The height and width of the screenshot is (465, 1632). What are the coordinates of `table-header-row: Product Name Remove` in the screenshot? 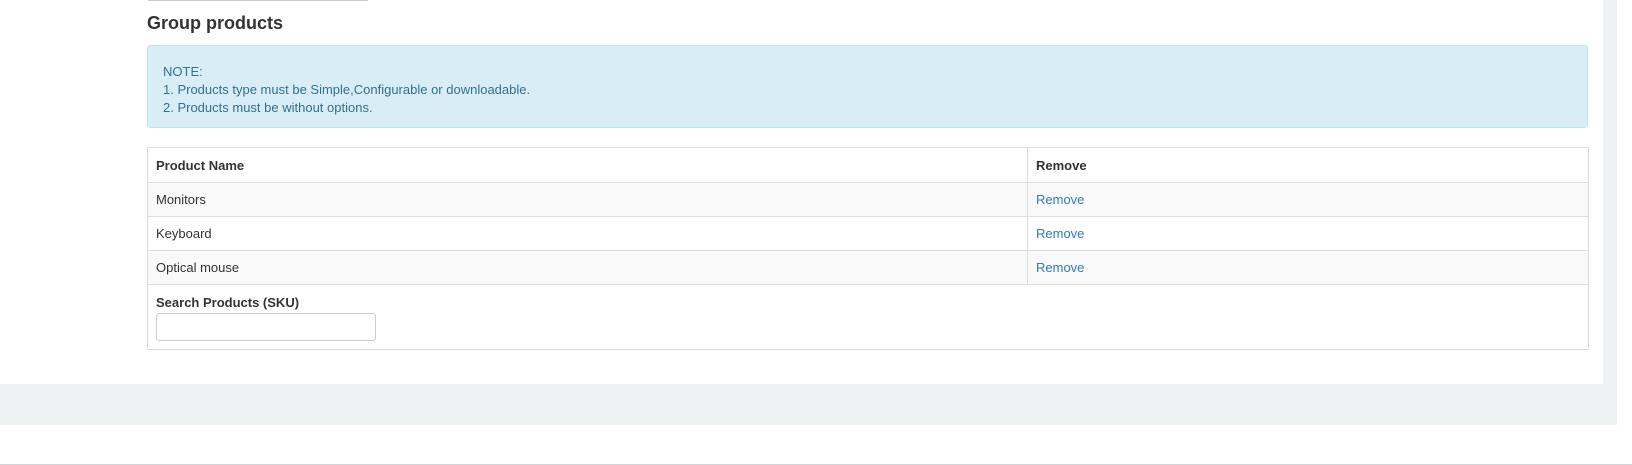 It's located at (868, 165).